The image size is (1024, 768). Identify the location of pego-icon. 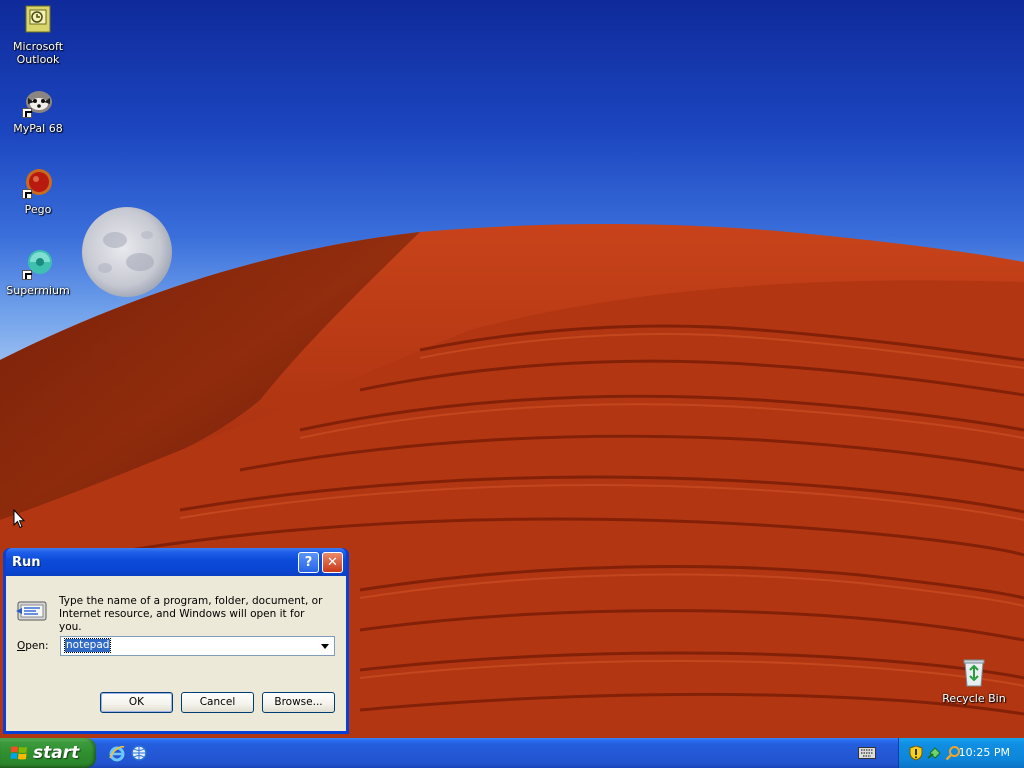
(38, 183).